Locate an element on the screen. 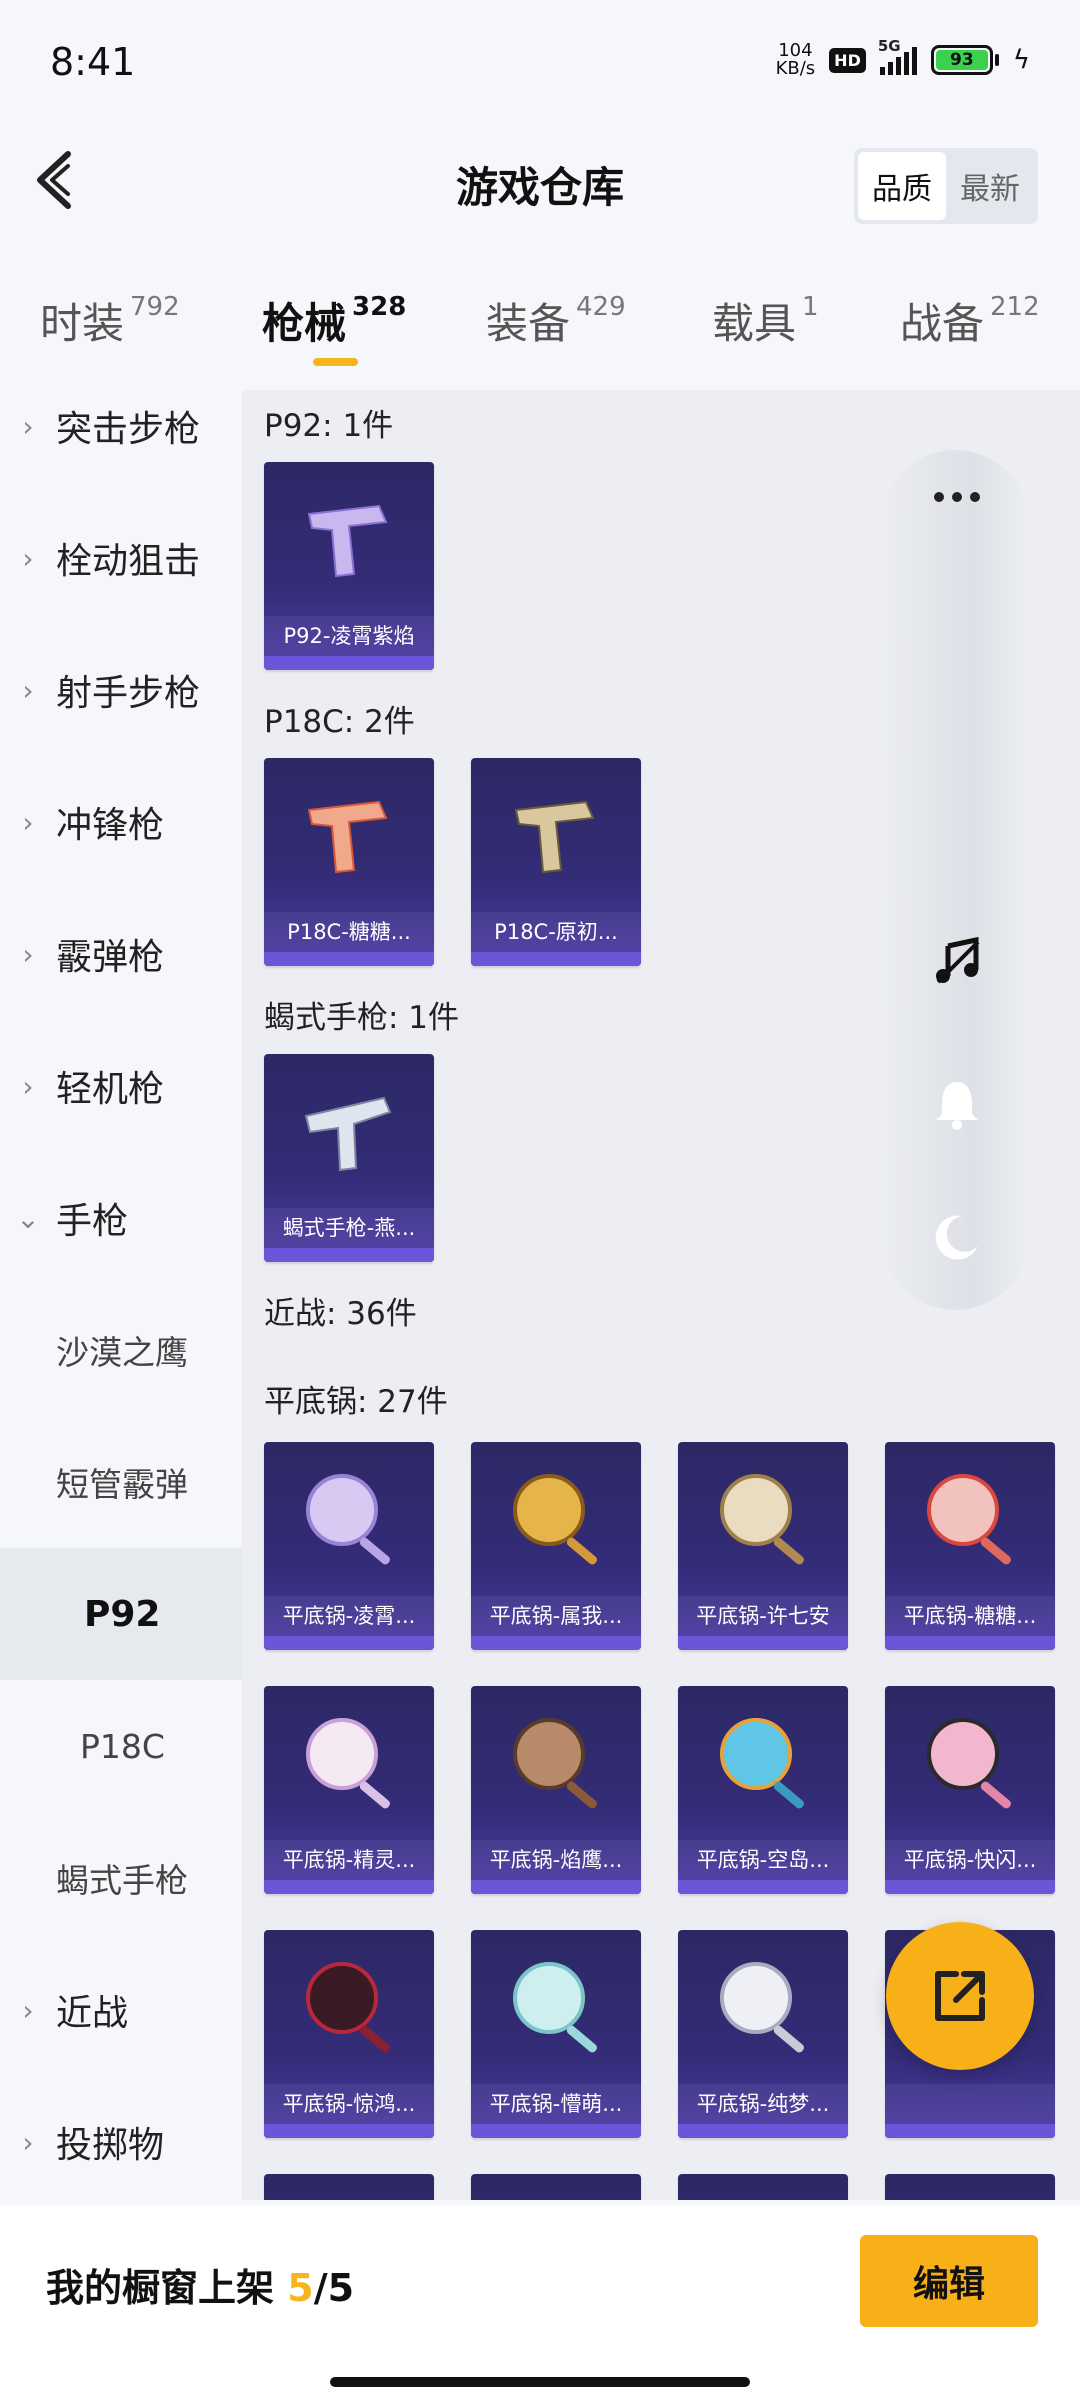 Image resolution: width=1080 pixels, height=2400 pixels. sidebar-item-marksman-rifle: › 射手步枪 is located at coordinates (121, 690).